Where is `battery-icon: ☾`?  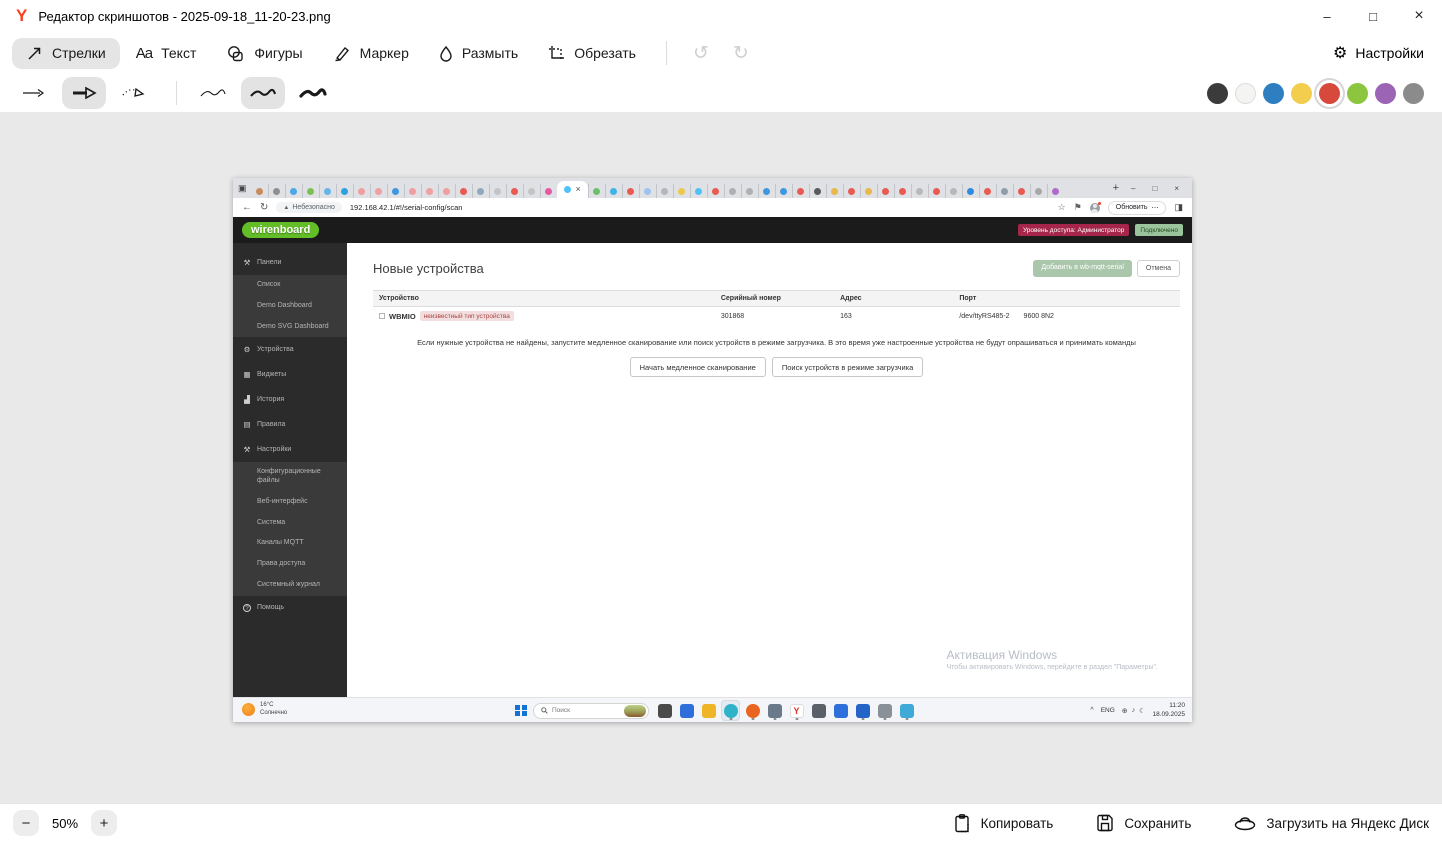
battery-icon: ☾ is located at coordinates (1142, 711).